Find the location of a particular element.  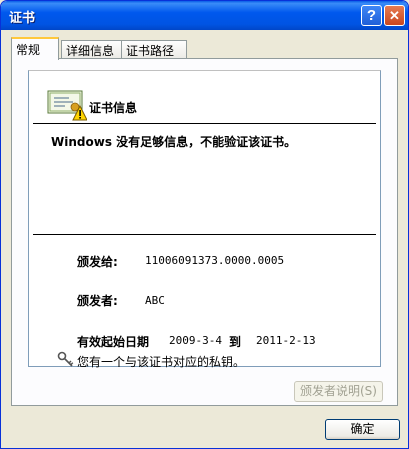

certificate-warning-icon is located at coordinates (67, 105).